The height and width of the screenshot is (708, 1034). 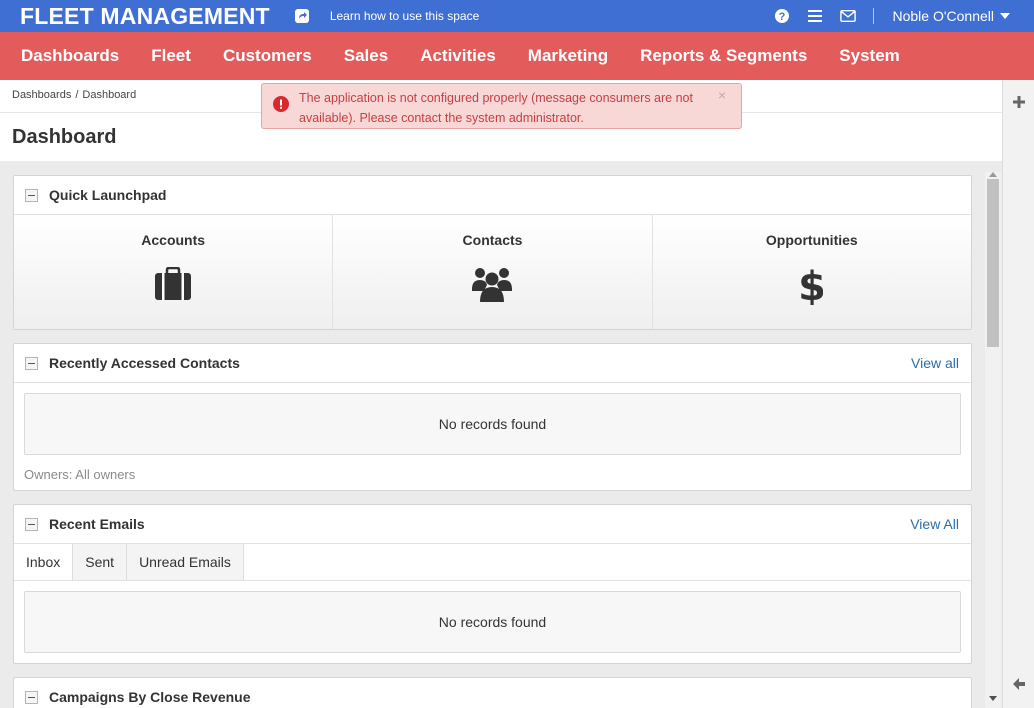 I want to click on menu-item-fleet: Fleet, so click(x=171, y=56).